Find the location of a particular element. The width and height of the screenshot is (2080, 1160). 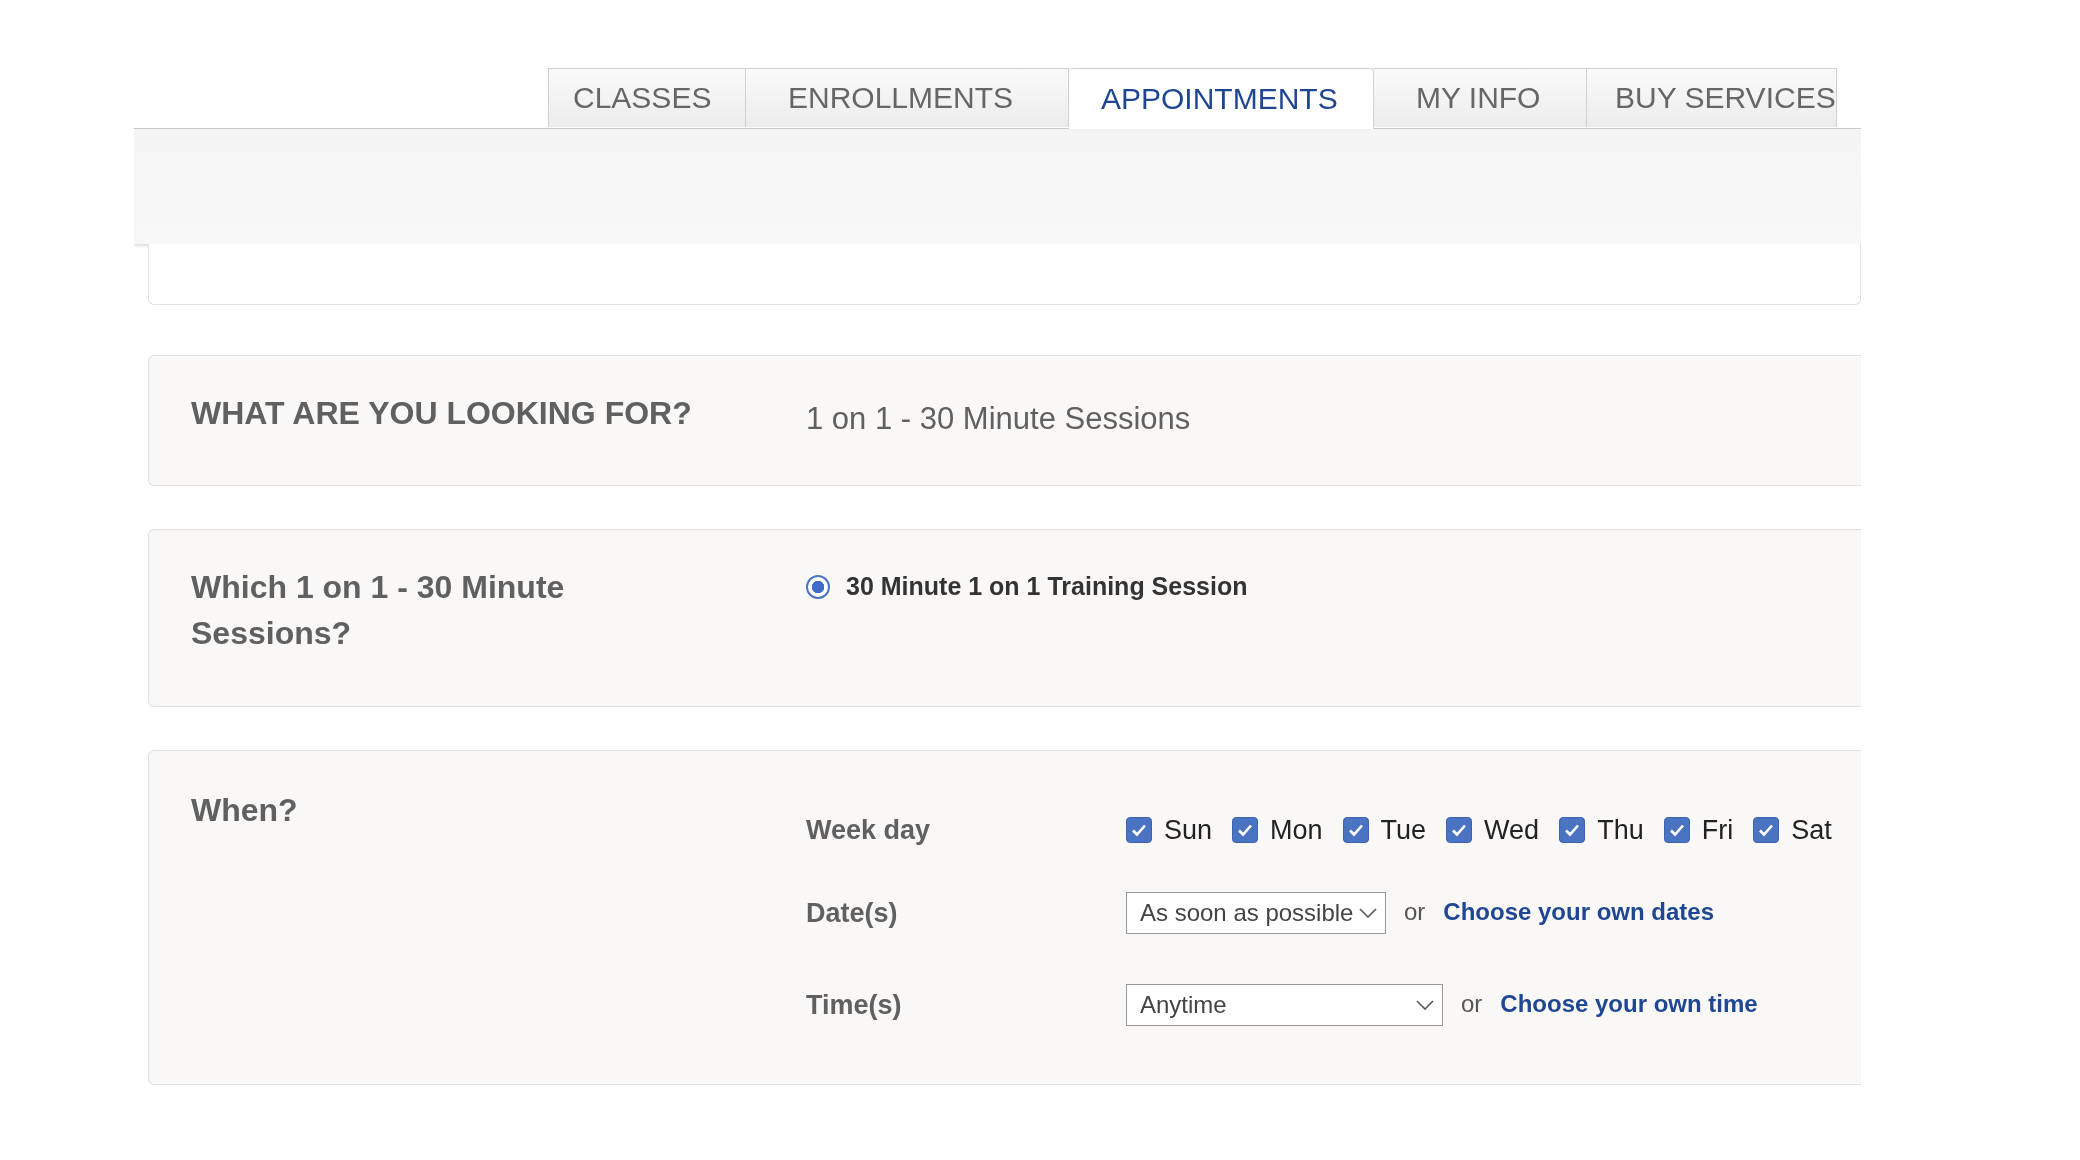

question-heading: When? is located at coordinates (245, 810).